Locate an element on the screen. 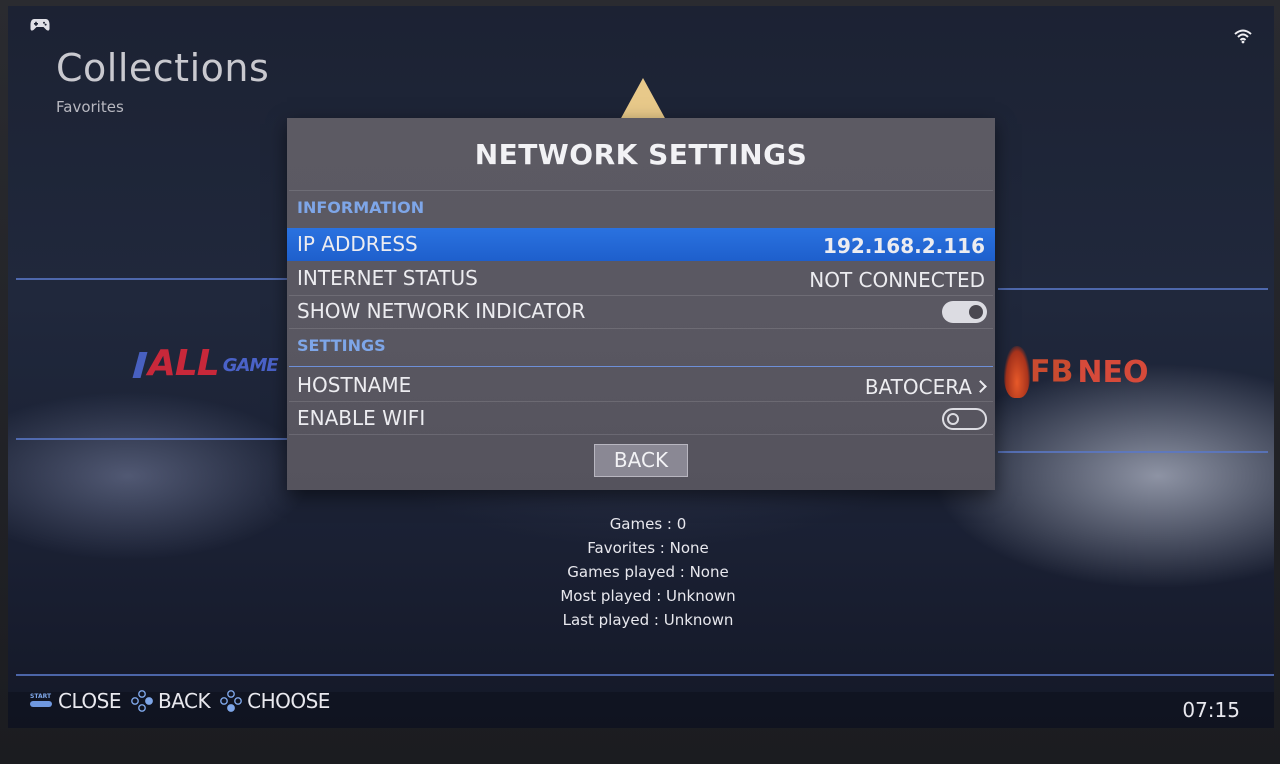 This screenshot has height=764, width=1280. ip-address-value: 192.168.2.116 is located at coordinates (904, 246).